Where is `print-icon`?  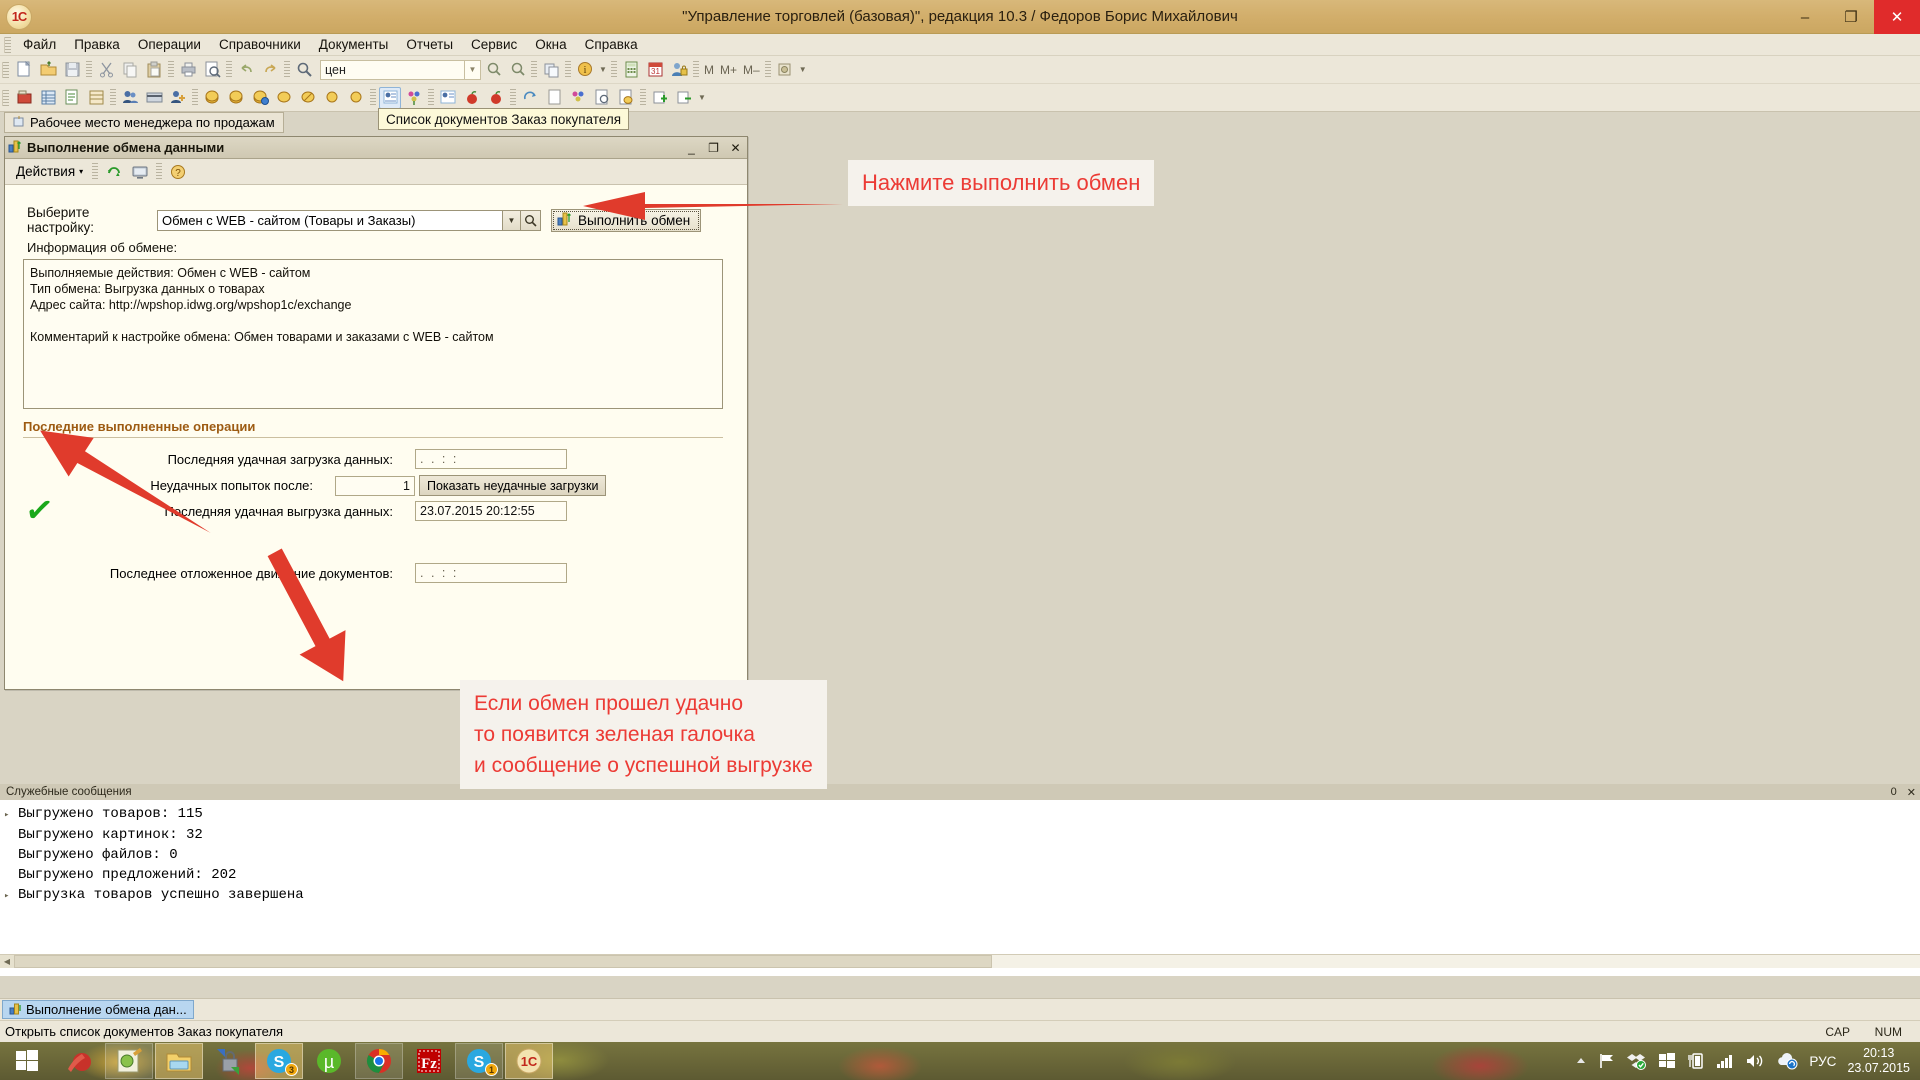
print-icon is located at coordinates (188, 70).